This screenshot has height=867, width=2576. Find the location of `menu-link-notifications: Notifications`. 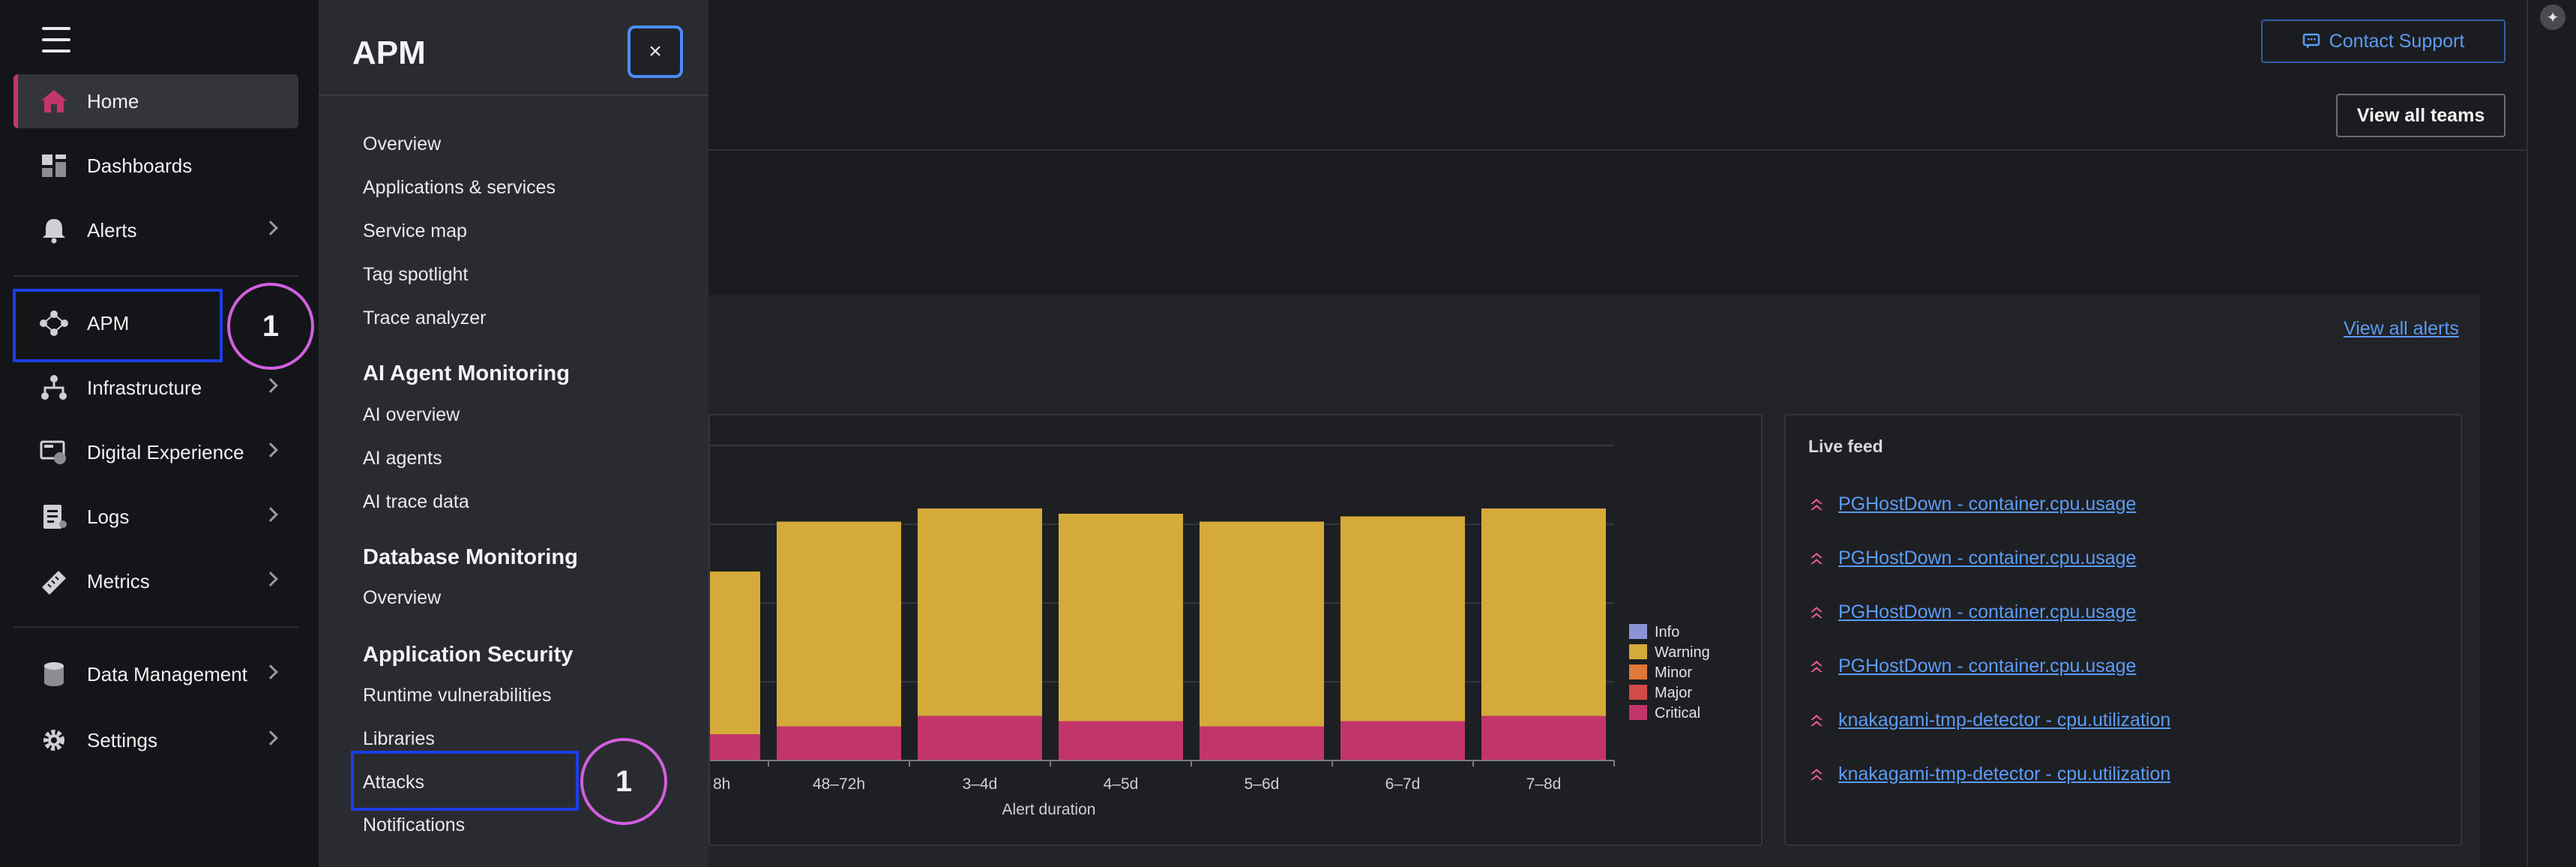

menu-link-notifications: Notifications is located at coordinates (414, 825).